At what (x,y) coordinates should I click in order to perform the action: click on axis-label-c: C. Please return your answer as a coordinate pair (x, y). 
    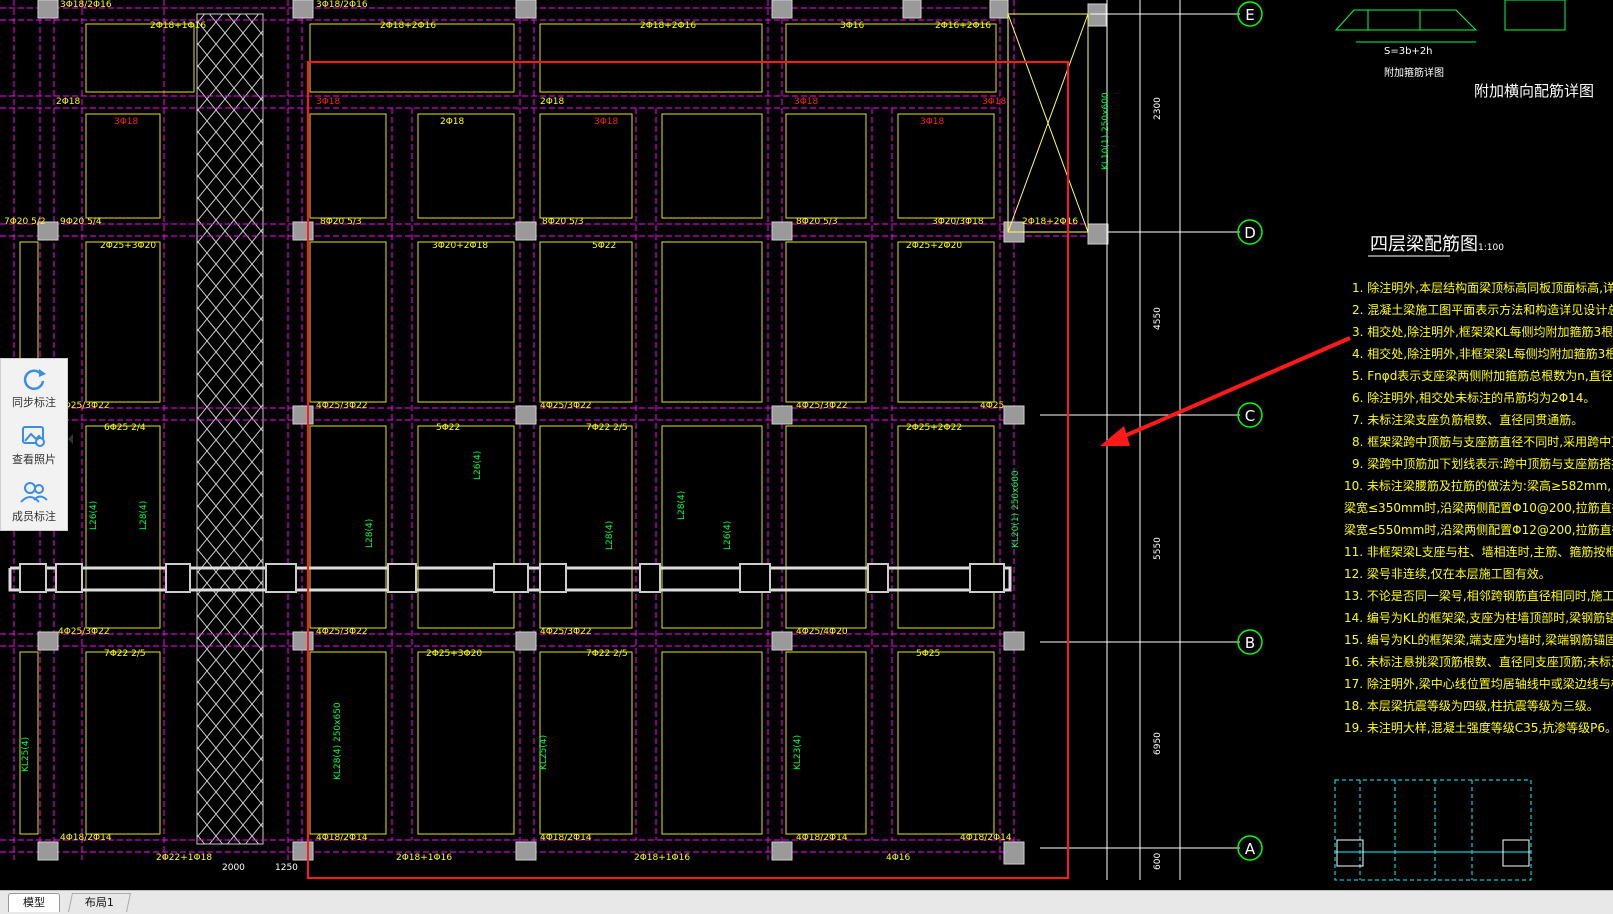
    Looking at the image, I should click on (1250, 416).